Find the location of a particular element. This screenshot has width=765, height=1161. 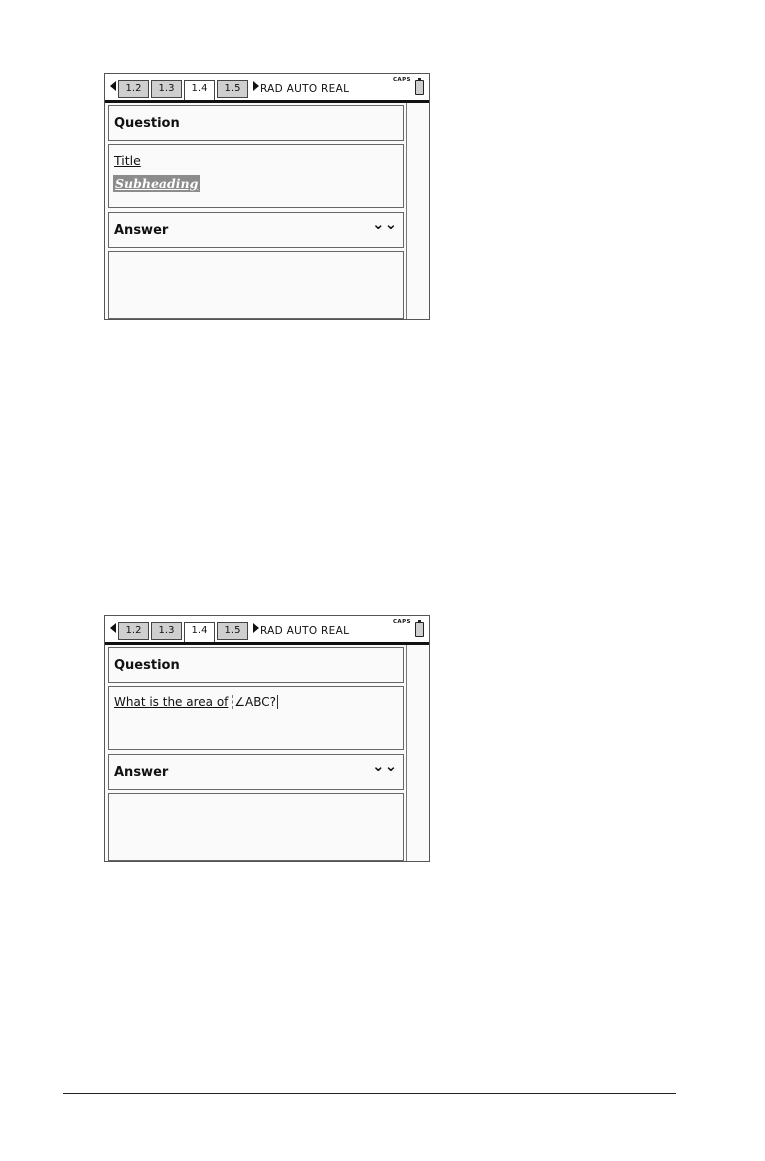

page-footer-rule is located at coordinates (369, 1093).